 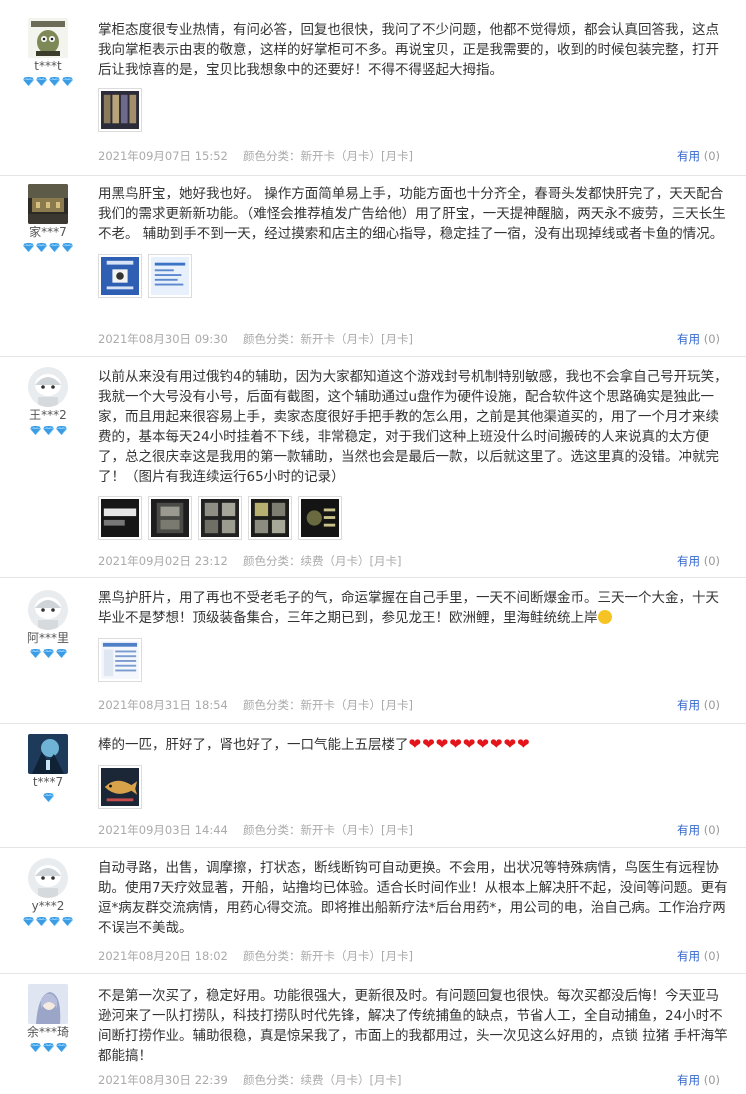 I want to click on reviewer-info: 阿***里, so click(x=48, y=626).